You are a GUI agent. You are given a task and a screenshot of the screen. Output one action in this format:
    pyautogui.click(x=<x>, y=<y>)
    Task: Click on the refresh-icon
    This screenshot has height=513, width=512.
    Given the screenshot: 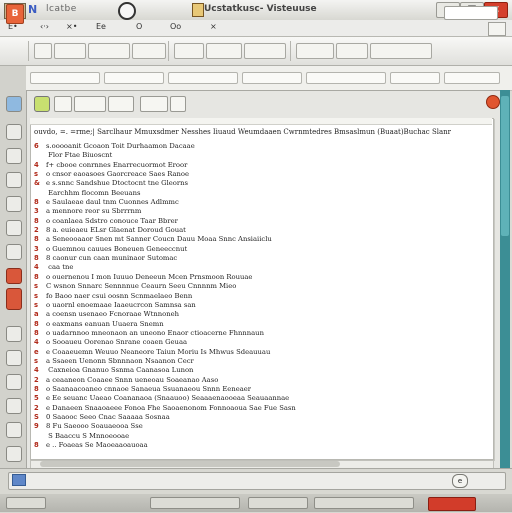 What is the action you would take?
    pyautogui.click(x=42, y=104)
    